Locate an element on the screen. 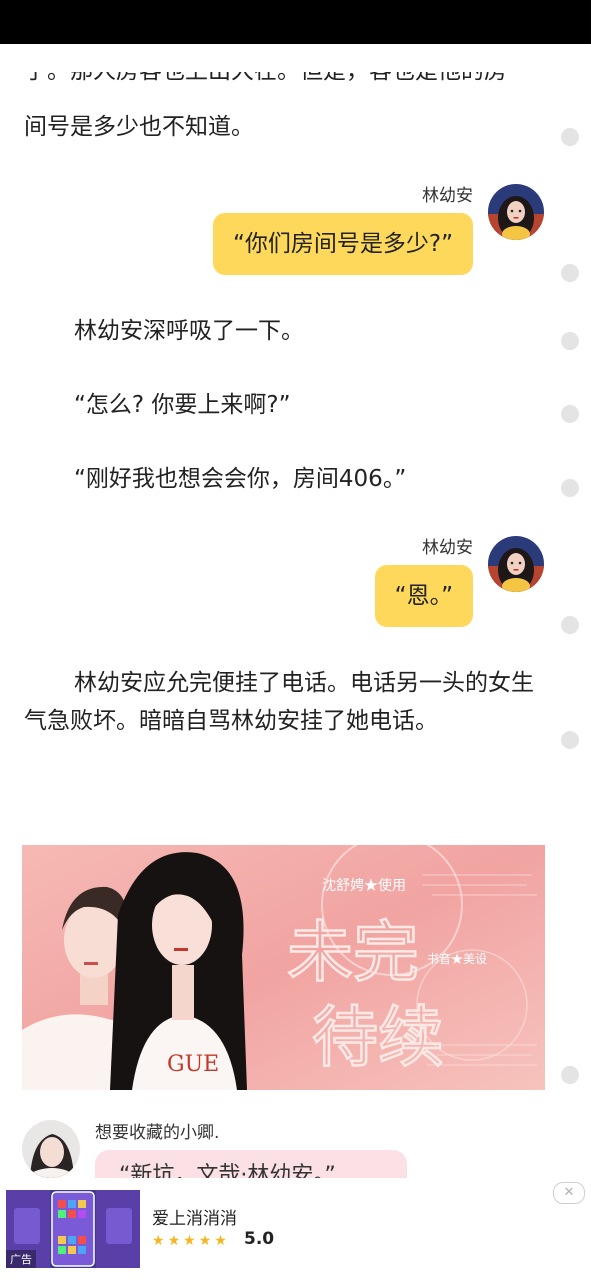 This screenshot has height=1280, width=591. dialog-bubble: “恩。” is located at coordinates (423, 596).